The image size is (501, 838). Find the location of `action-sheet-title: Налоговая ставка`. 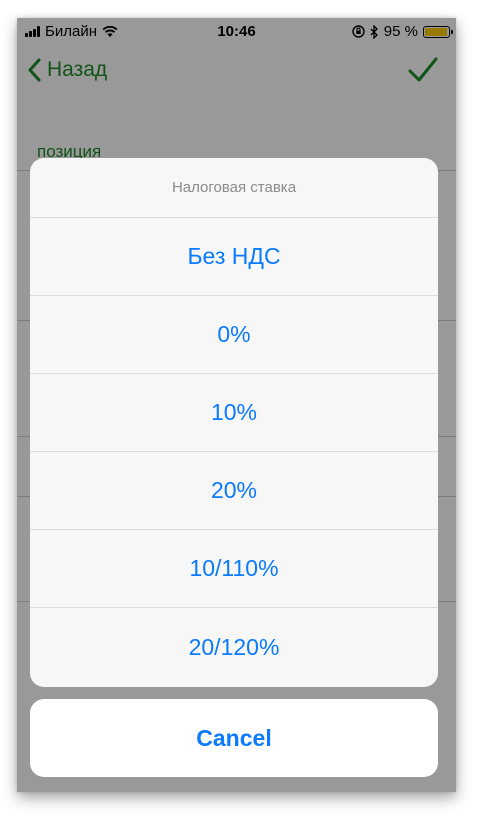

action-sheet-title: Налоговая ставка is located at coordinates (234, 188).